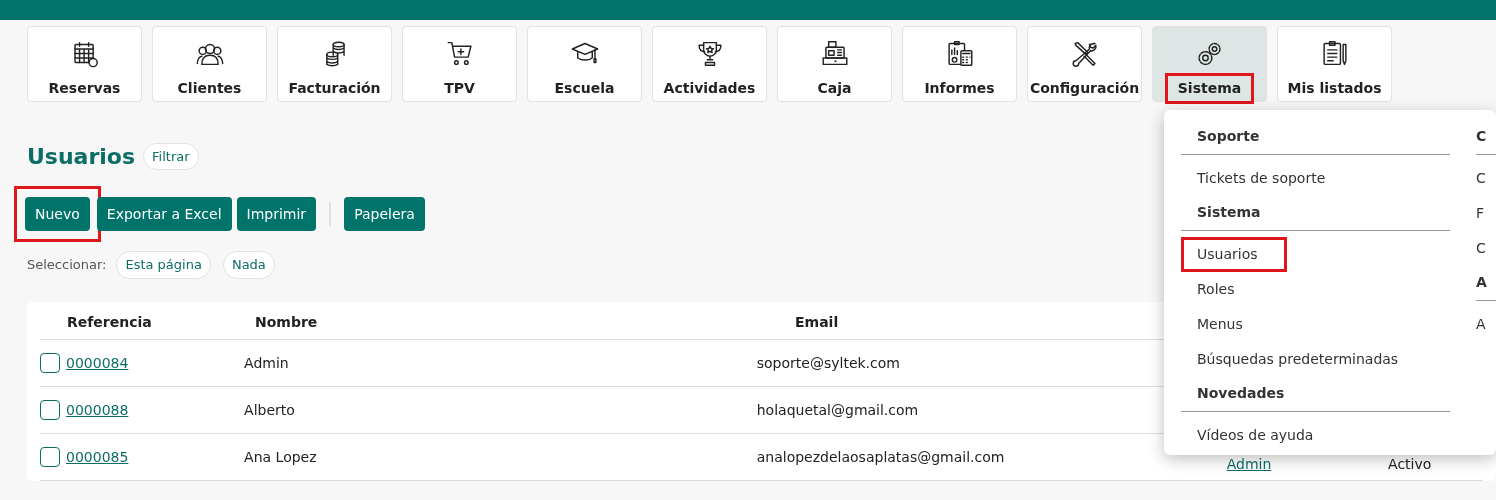 Image resolution: width=1496 pixels, height=500 pixels. Describe the element at coordinates (1084, 53) in the screenshot. I see `wrench-screwdriver-icon` at that location.